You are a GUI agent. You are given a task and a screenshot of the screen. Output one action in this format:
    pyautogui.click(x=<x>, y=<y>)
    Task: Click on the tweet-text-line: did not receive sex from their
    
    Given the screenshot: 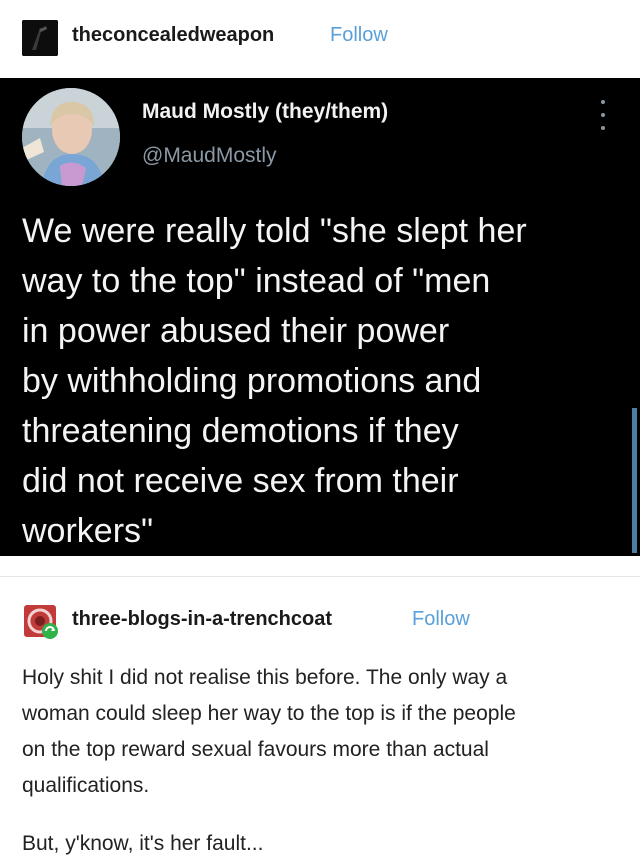 What is the action you would take?
    pyautogui.click(x=240, y=481)
    